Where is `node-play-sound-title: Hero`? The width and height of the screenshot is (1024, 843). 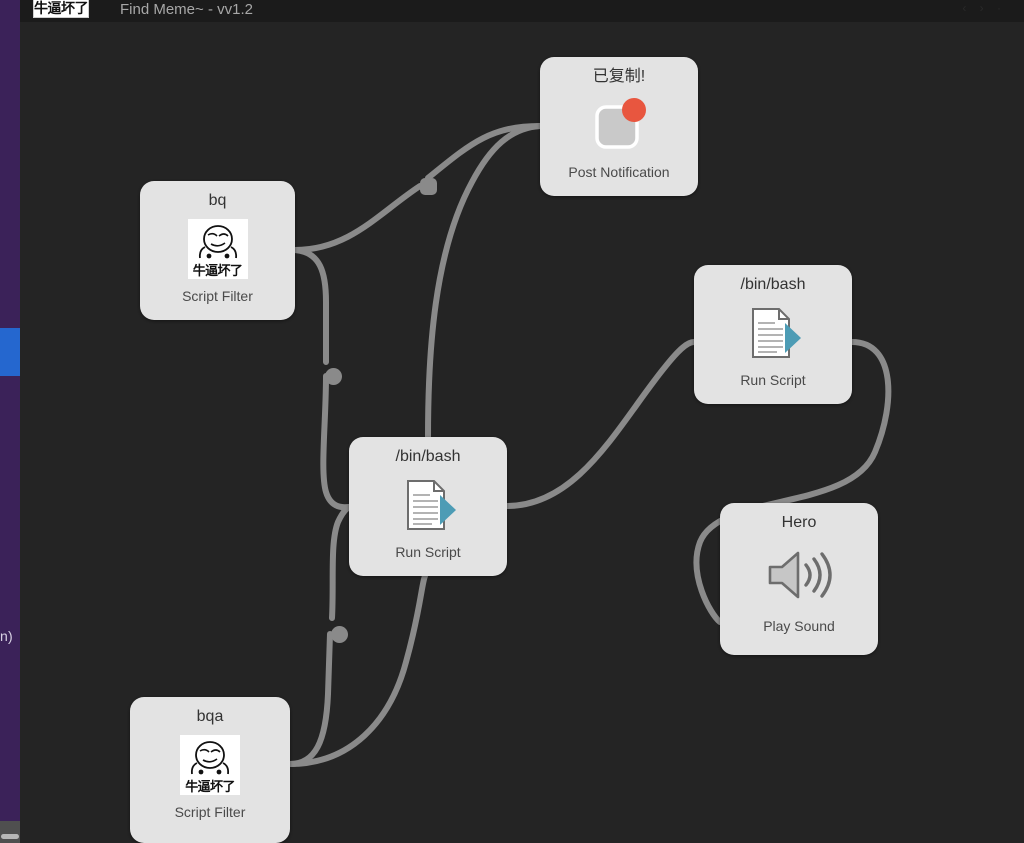 node-play-sound-title: Hero is located at coordinates (799, 522).